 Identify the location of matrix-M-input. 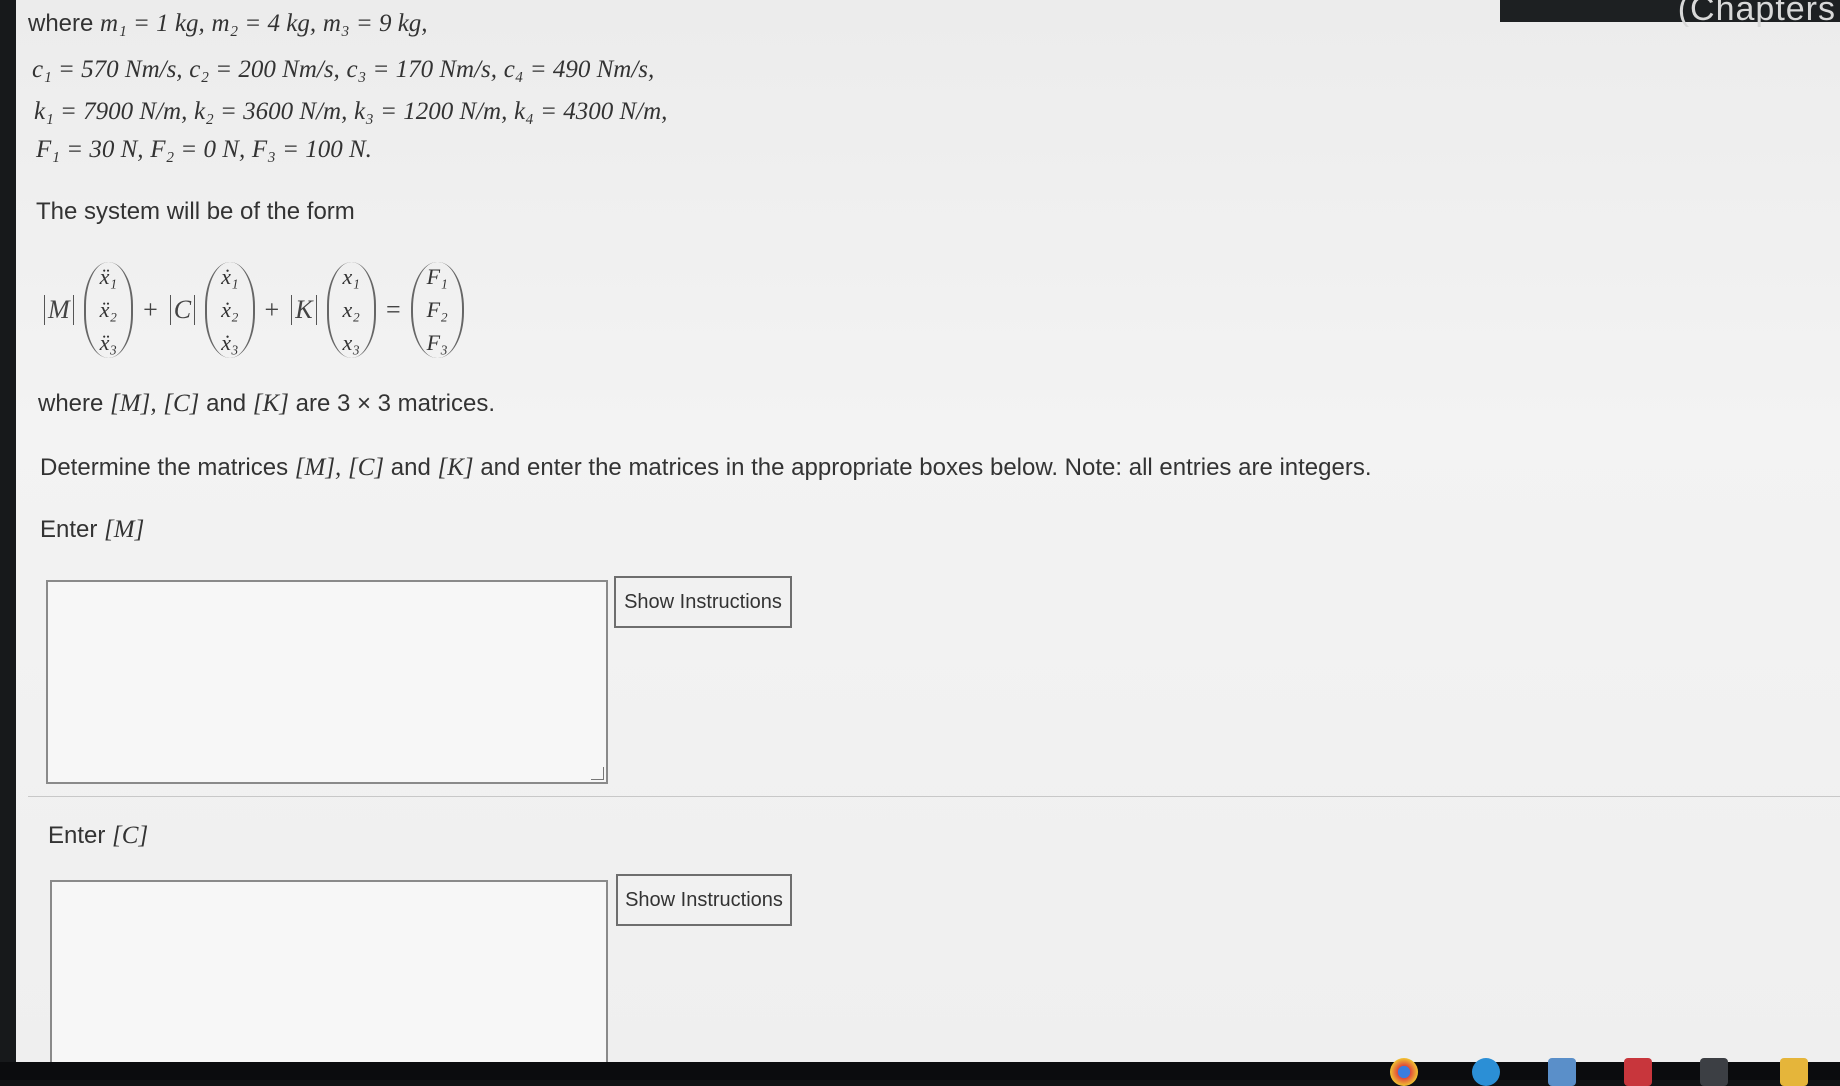
(327, 682).